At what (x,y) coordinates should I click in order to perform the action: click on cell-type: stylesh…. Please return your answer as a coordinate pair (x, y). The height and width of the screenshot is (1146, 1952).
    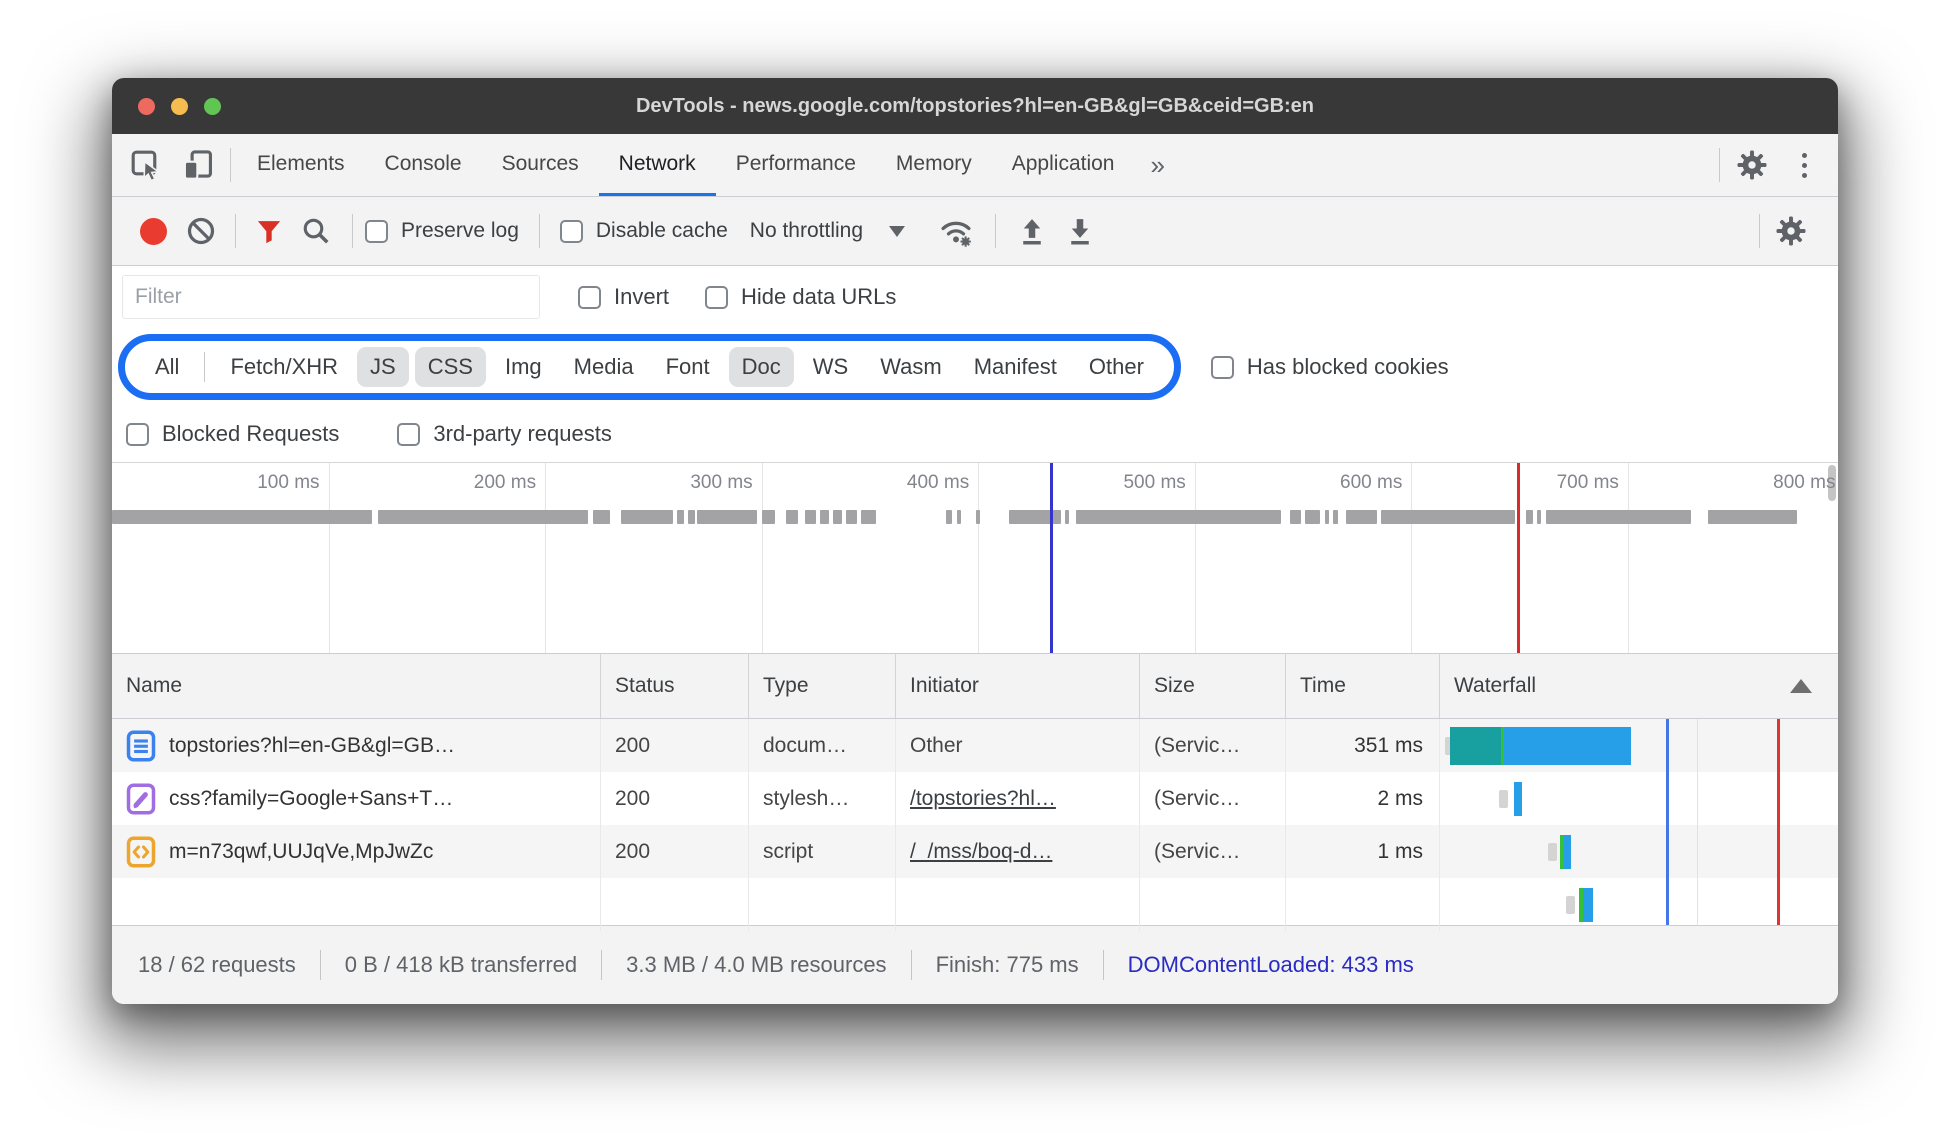
    Looking at the image, I should click on (822, 798).